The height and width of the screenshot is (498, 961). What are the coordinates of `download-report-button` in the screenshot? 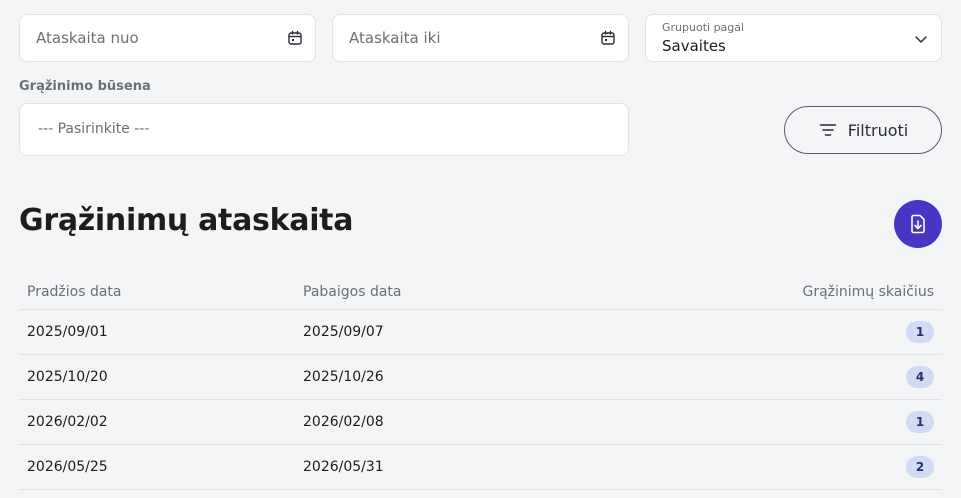 It's located at (918, 224).